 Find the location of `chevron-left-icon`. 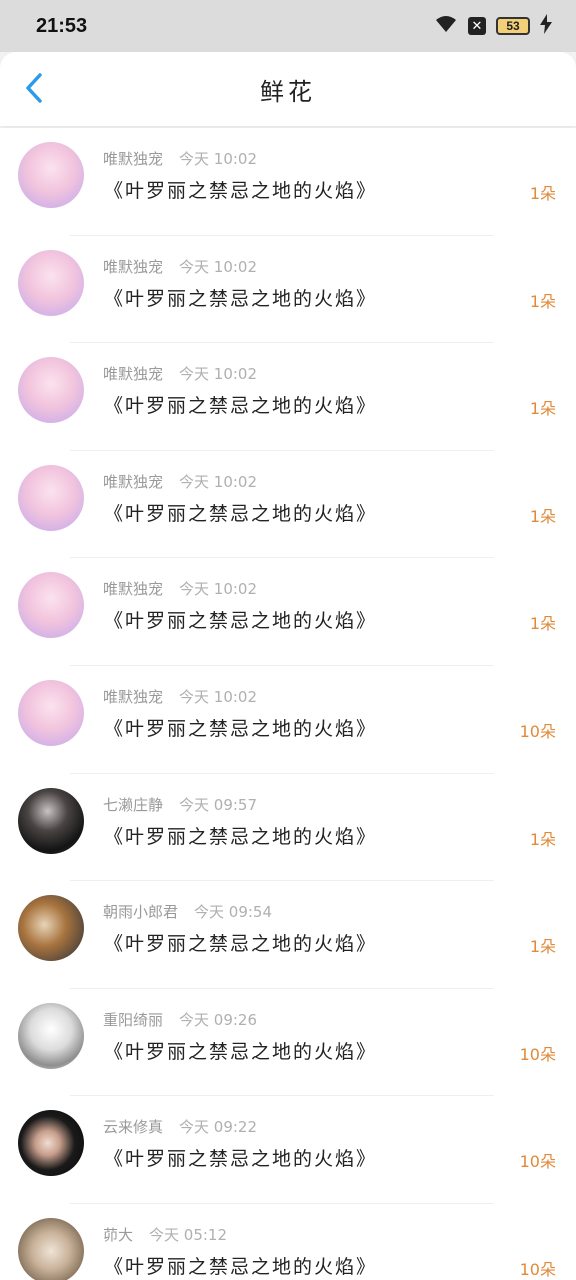

chevron-left-icon is located at coordinates (34, 90).